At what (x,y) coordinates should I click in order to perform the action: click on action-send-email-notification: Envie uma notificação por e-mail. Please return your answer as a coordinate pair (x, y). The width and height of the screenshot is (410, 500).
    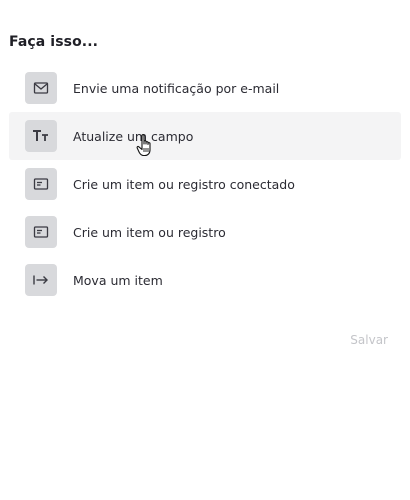
    Looking at the image, I should click on (205, 88).